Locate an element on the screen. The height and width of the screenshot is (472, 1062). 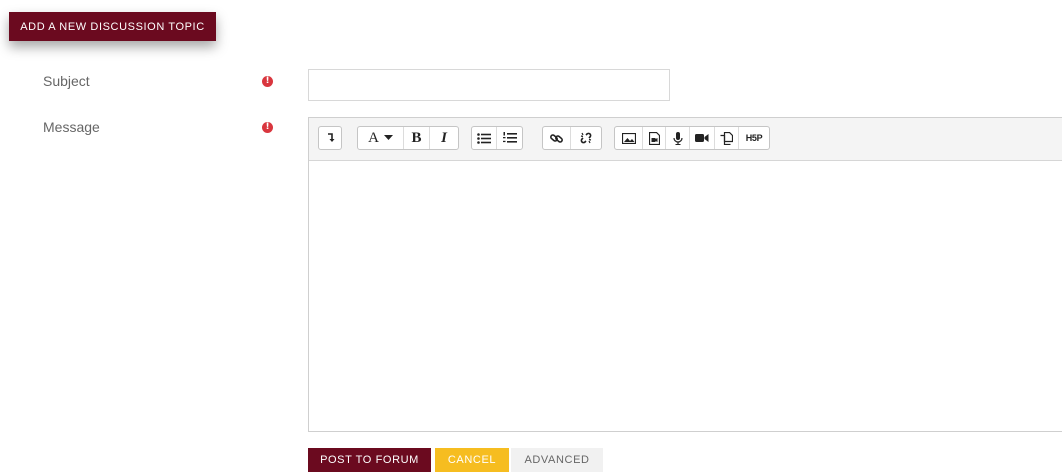
unlink-icon is located at coordinates (586, 138).